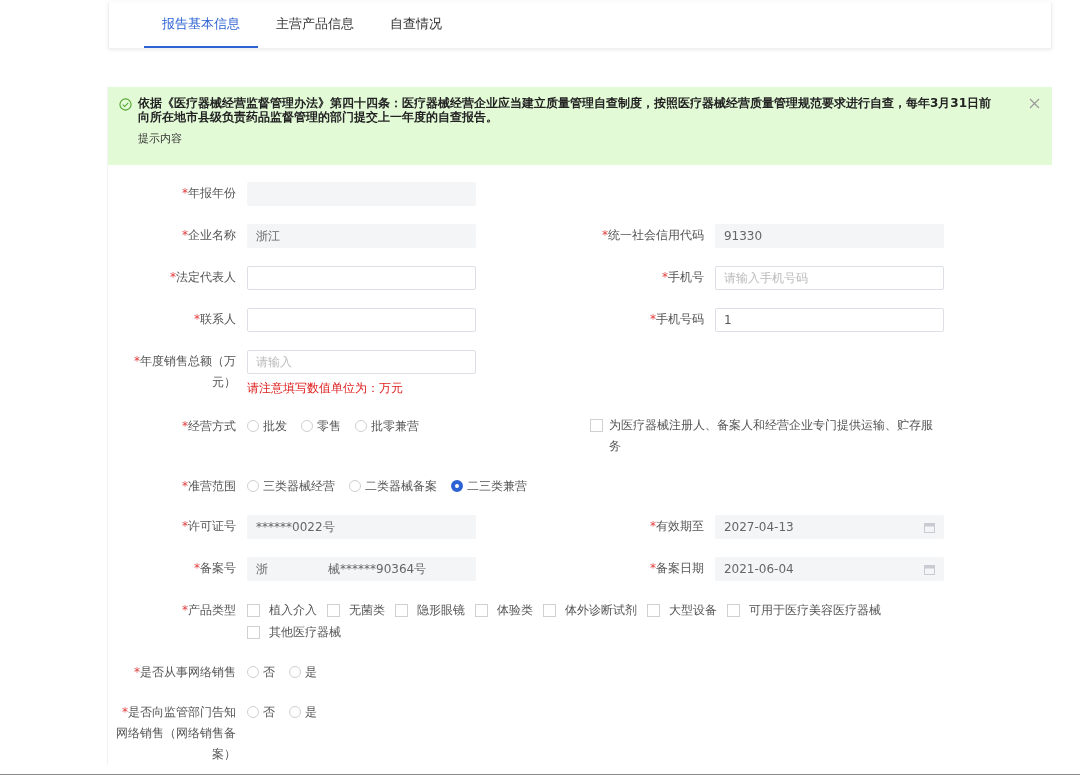  I want to click on input-field: 1, so click(829, 320).